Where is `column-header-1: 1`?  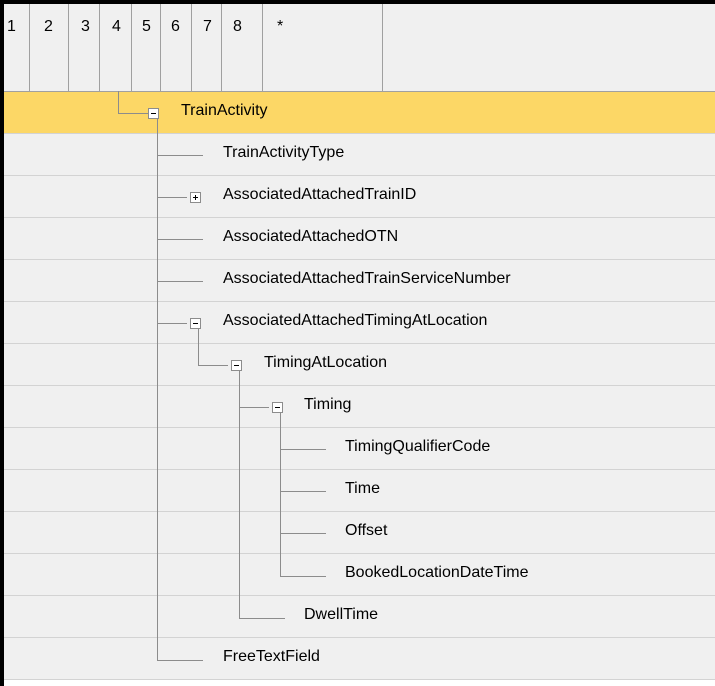 column-header-1: 1 is located at coordinates (17, 47).